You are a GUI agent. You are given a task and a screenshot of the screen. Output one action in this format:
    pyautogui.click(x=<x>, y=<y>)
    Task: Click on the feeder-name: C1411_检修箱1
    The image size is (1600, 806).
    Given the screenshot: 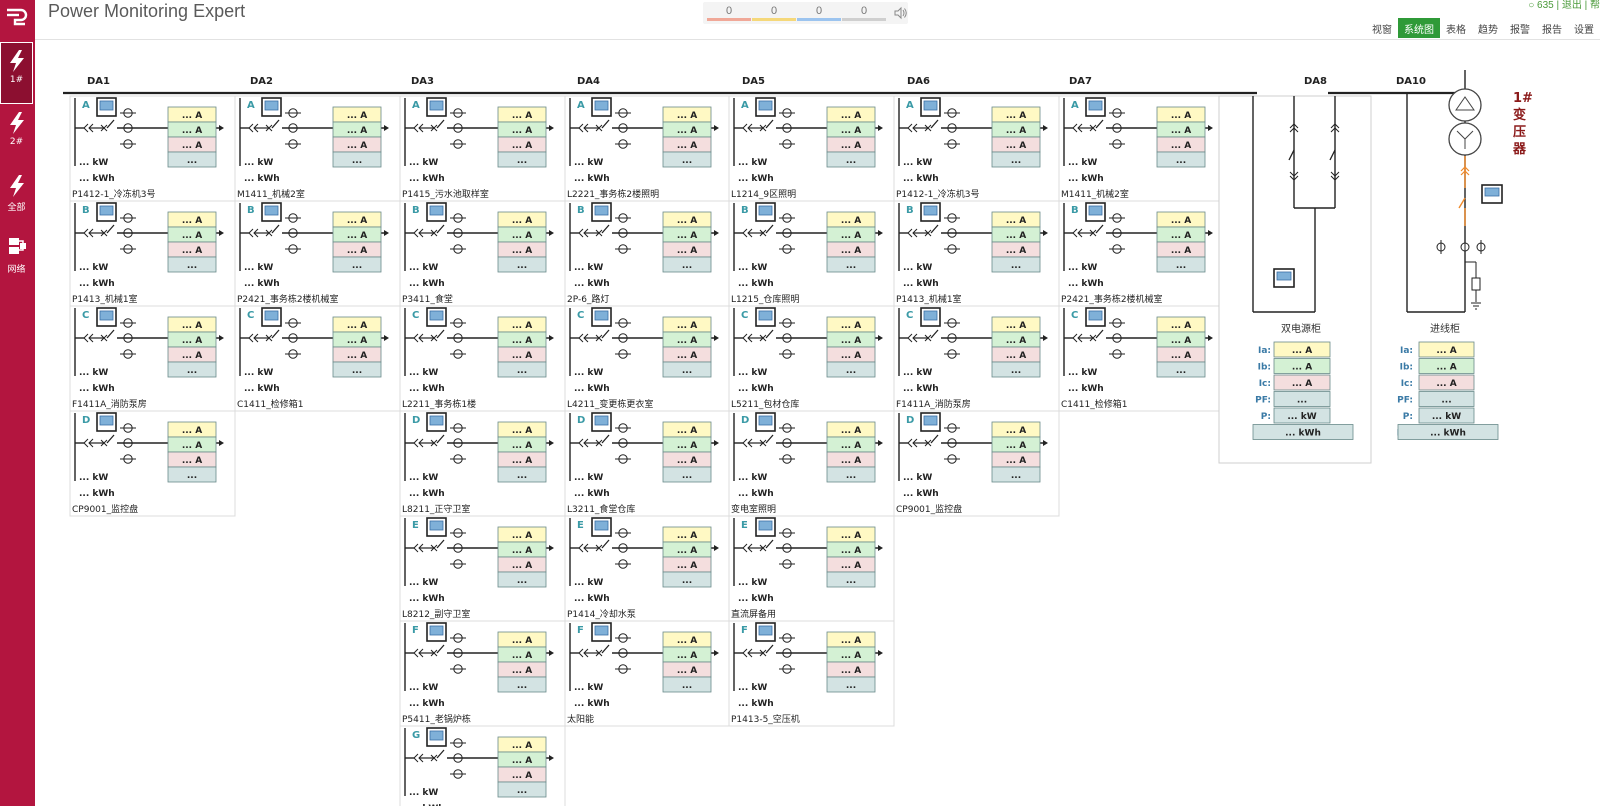 What is the action you would take?
    pyautogui.click(x=270, y=404)
    